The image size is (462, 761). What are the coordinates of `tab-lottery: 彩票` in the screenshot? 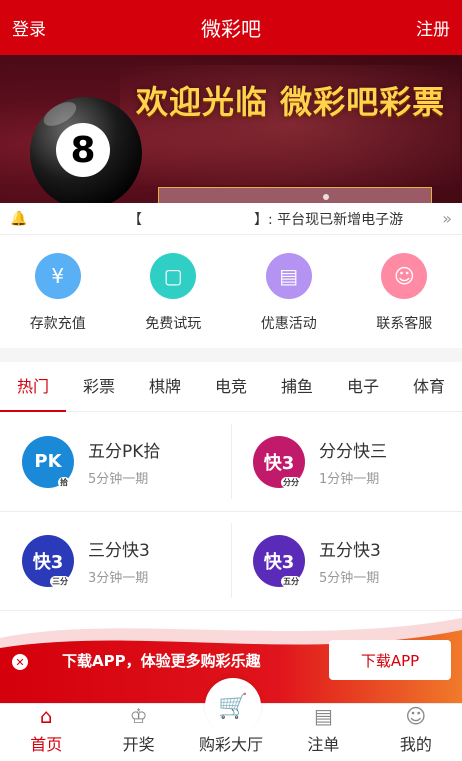 It's located at (99, 387).